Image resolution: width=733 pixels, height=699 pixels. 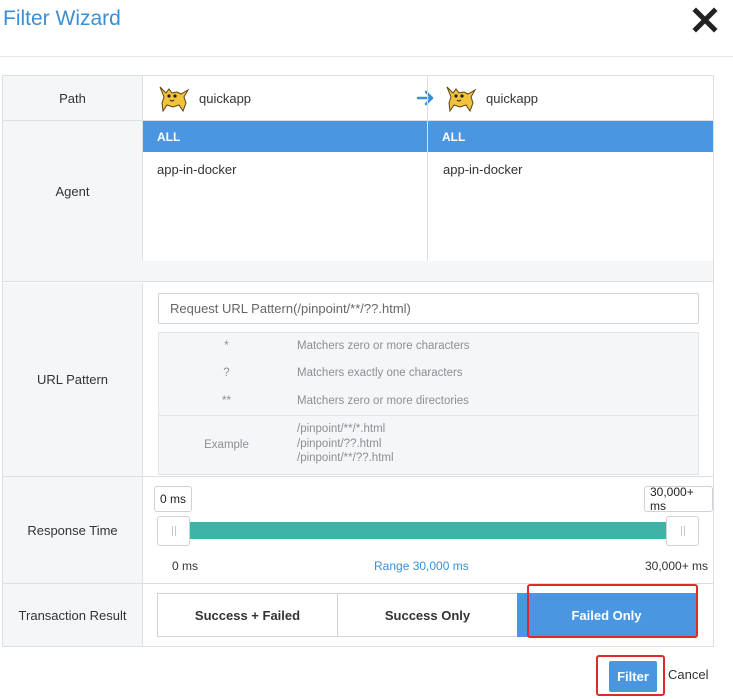 I want to click on min-slider-handle, so click(x=173, y=531).